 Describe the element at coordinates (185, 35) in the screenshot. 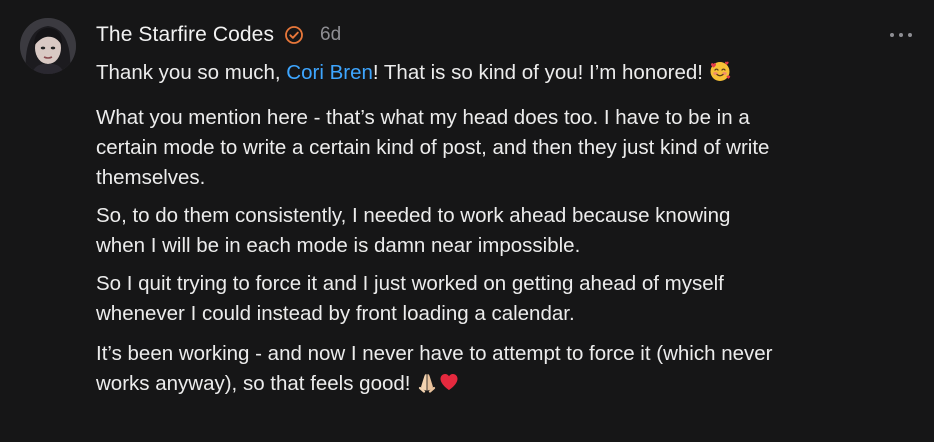

I see `author-name: The Starfire Codes` at that location.